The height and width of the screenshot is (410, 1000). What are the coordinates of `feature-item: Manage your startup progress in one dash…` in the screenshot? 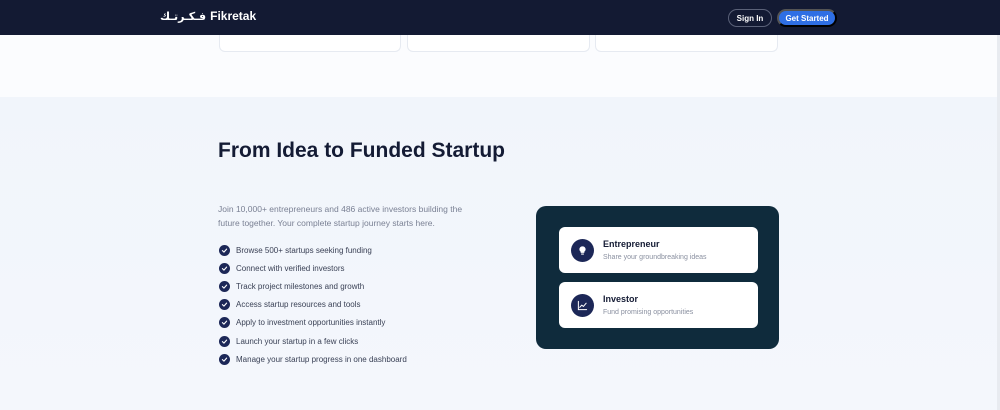 It's located at (313, 359).